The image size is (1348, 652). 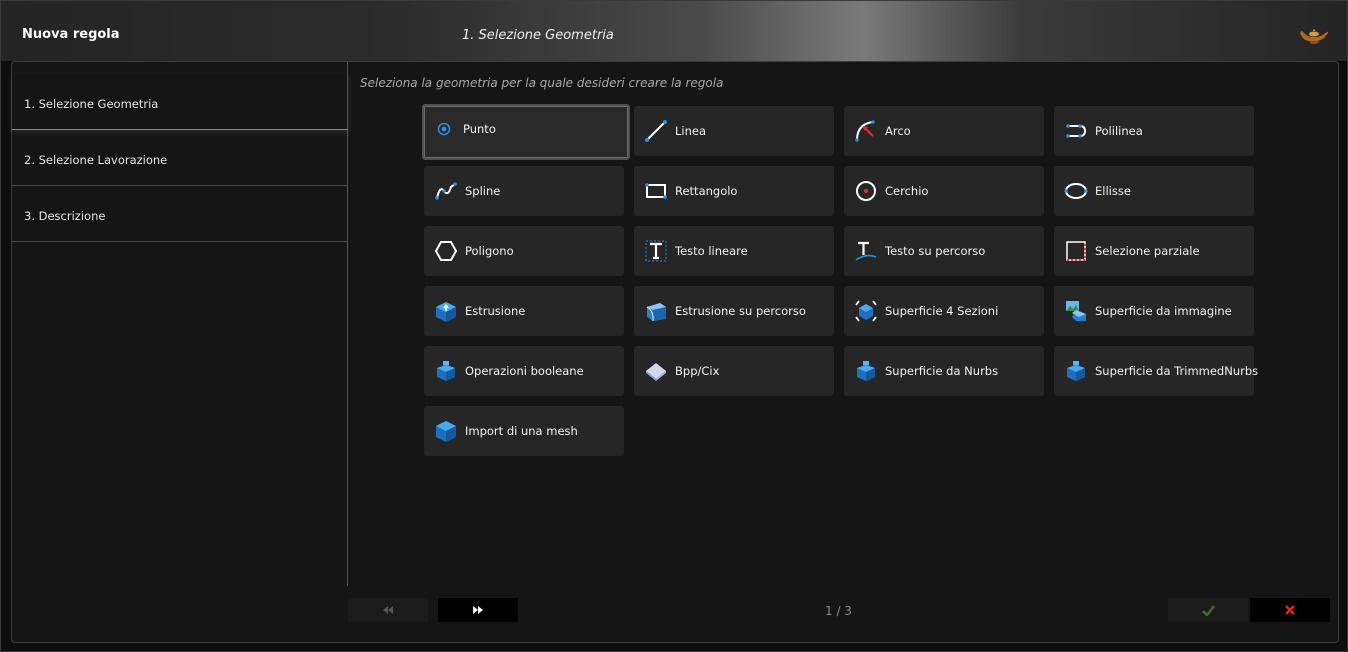 What do you see at coordinates (446, 431) in the screenshot?
I see `mesh-import-icon` at bounding box center [446, 431].